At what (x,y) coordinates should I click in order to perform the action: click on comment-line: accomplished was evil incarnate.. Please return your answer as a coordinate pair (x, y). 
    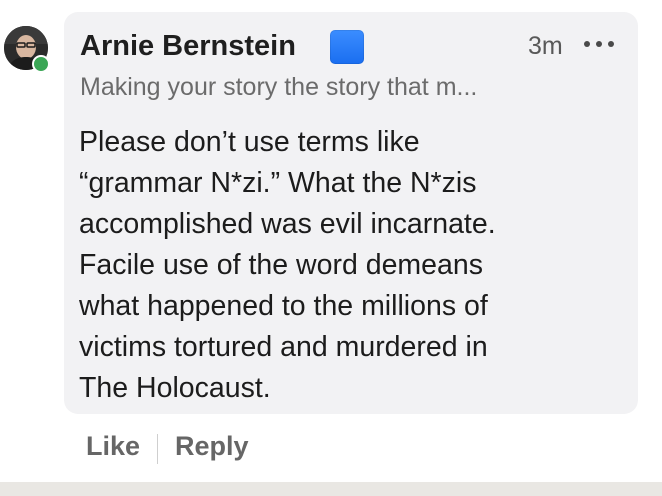
    Looking at the image, I should click on (287, 224).